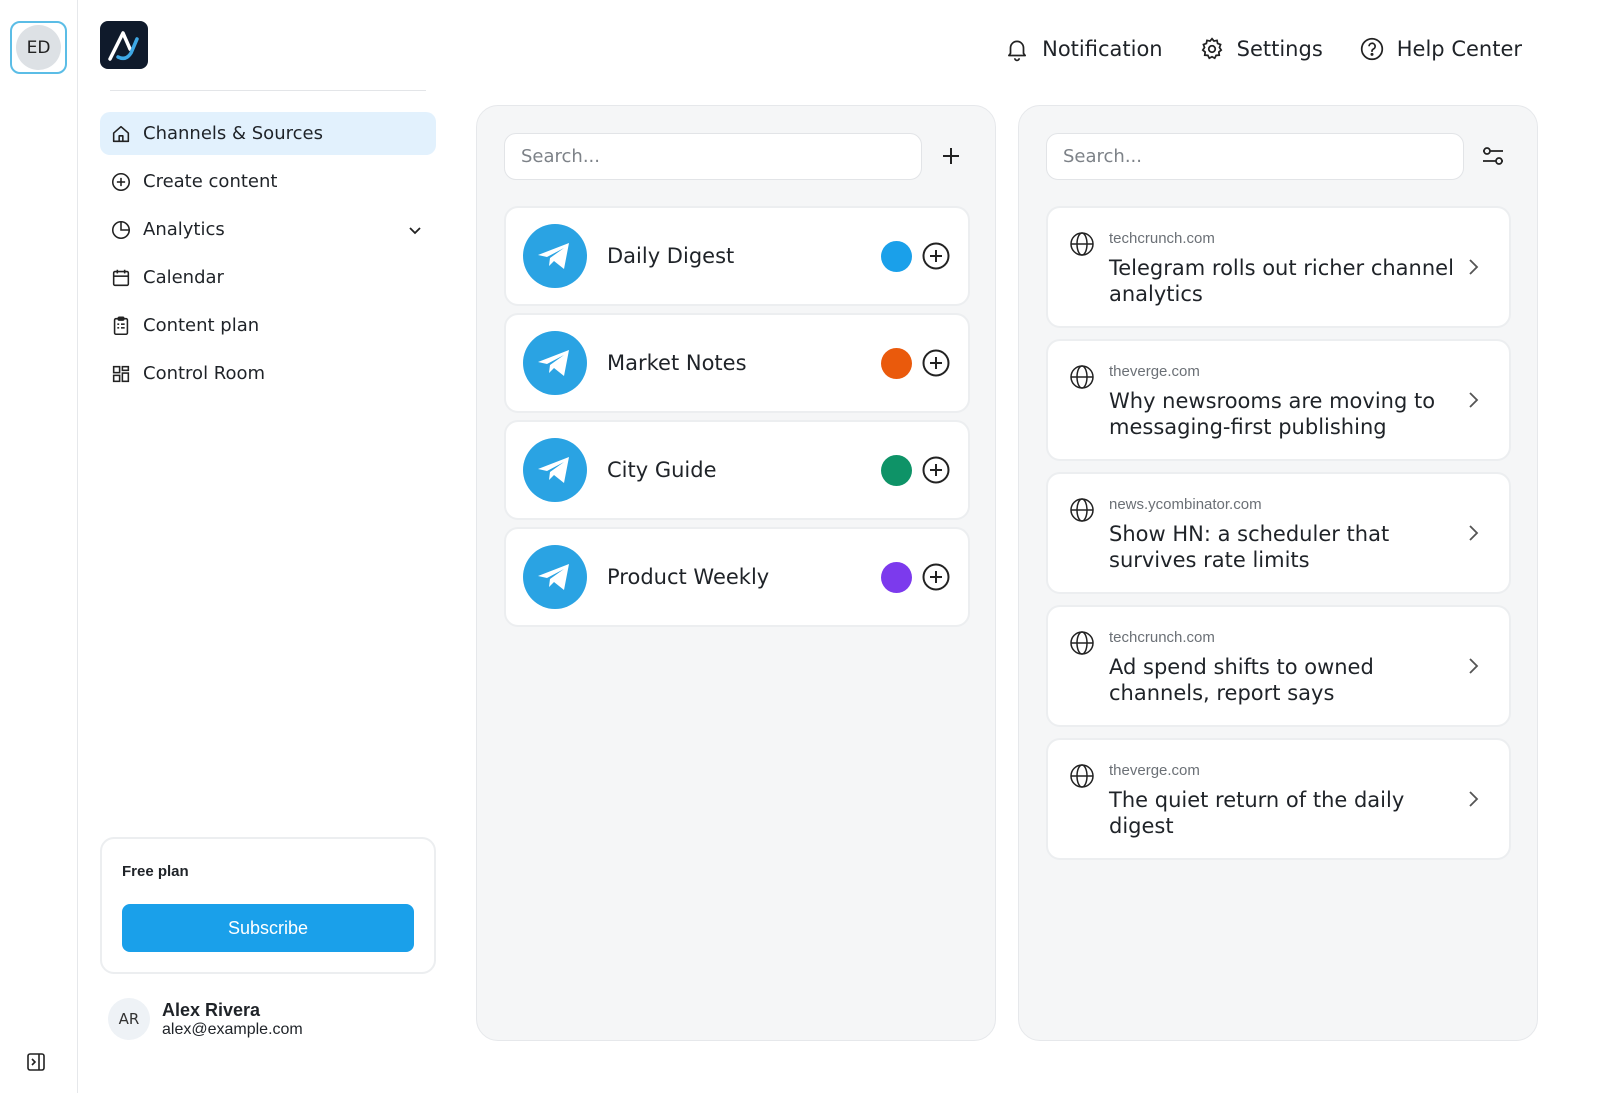 The width and height of the screenshot is (1600, 1093). I want to click on channel-card: City Guide, so click(737, 470).